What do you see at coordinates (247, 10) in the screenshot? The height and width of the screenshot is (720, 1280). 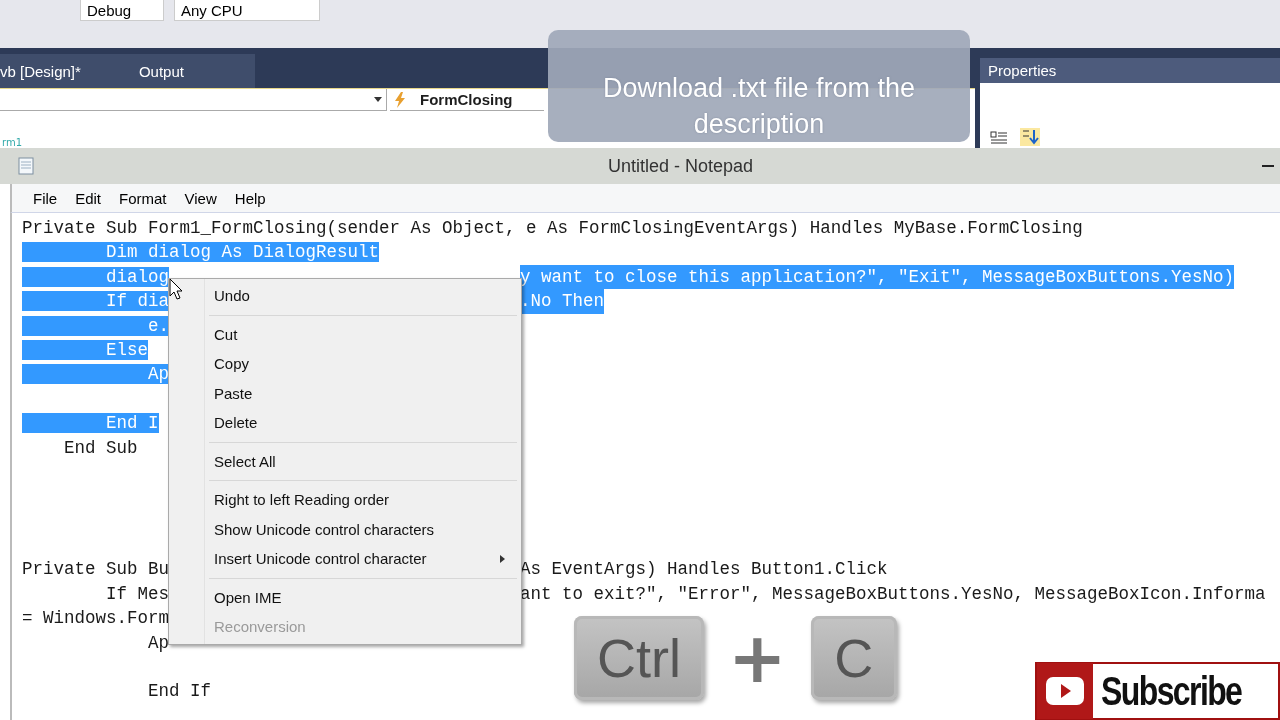 I see `platform-dropdown: Any CPU` at bounding box center [247, 10].